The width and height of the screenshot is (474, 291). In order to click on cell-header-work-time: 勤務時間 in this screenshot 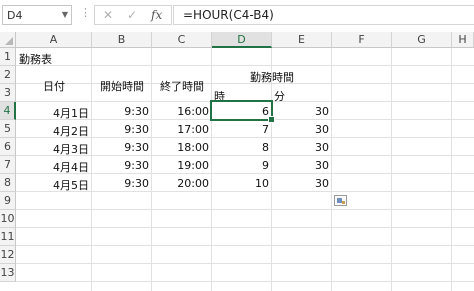, I will do `click(272, 77)`.